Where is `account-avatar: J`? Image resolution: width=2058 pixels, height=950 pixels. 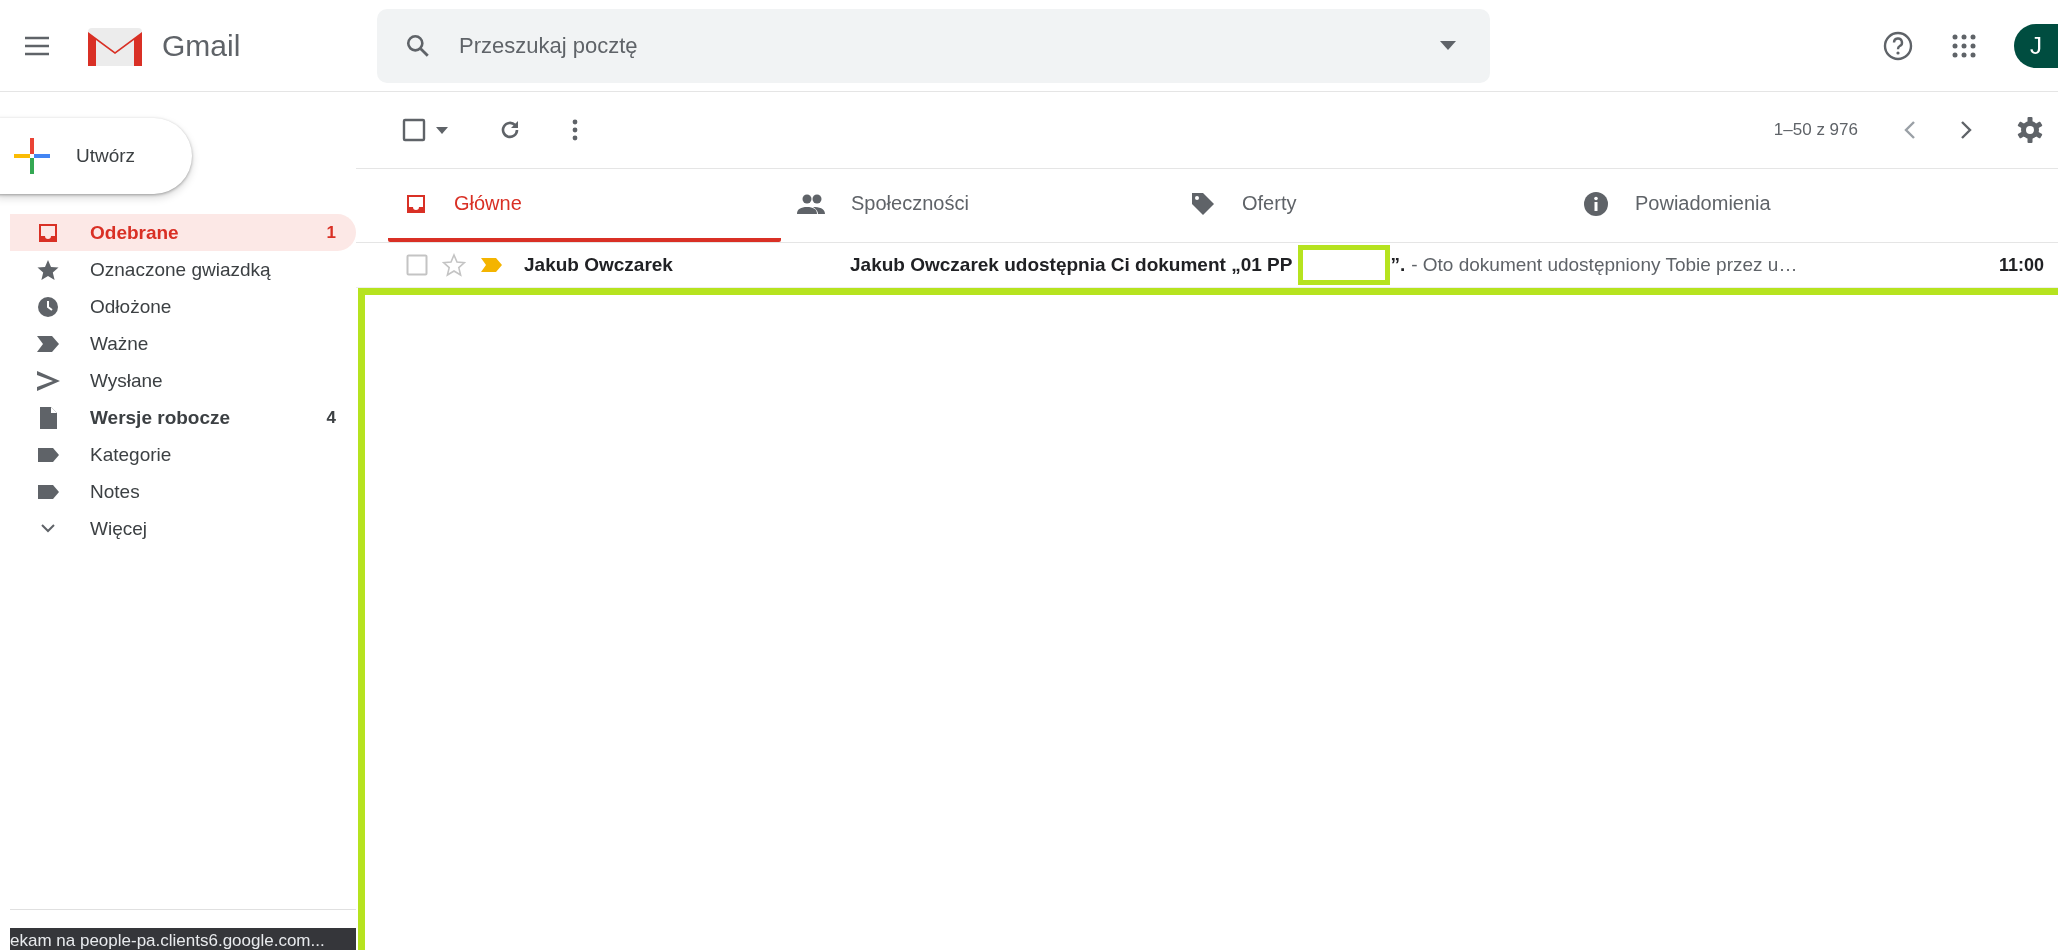
account-avatar: J is located at coordinates (2036, 45).